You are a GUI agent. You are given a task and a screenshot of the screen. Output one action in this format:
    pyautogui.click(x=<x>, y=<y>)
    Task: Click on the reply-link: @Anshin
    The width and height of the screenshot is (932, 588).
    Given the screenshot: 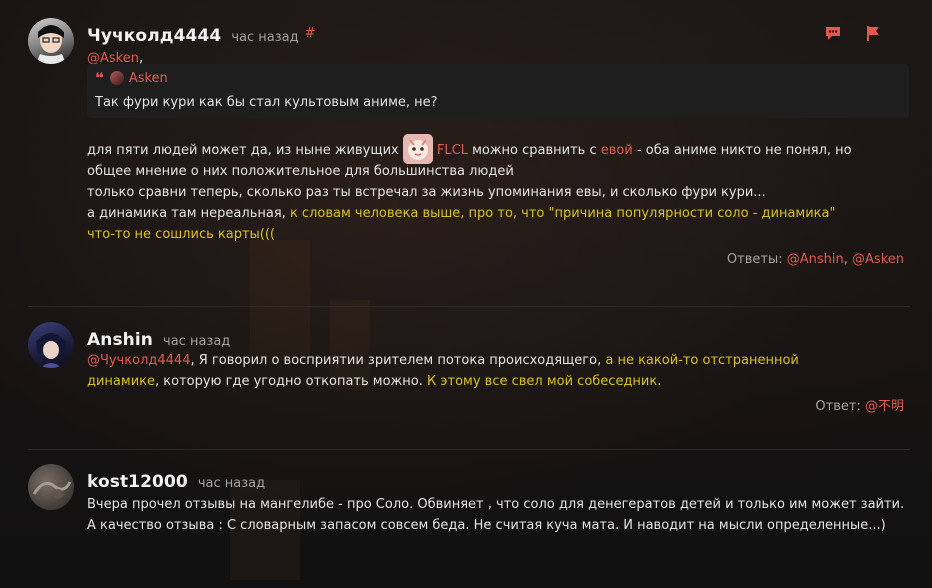 What is the action you would take?
    pyautogui.click(x=815, y=259)
    